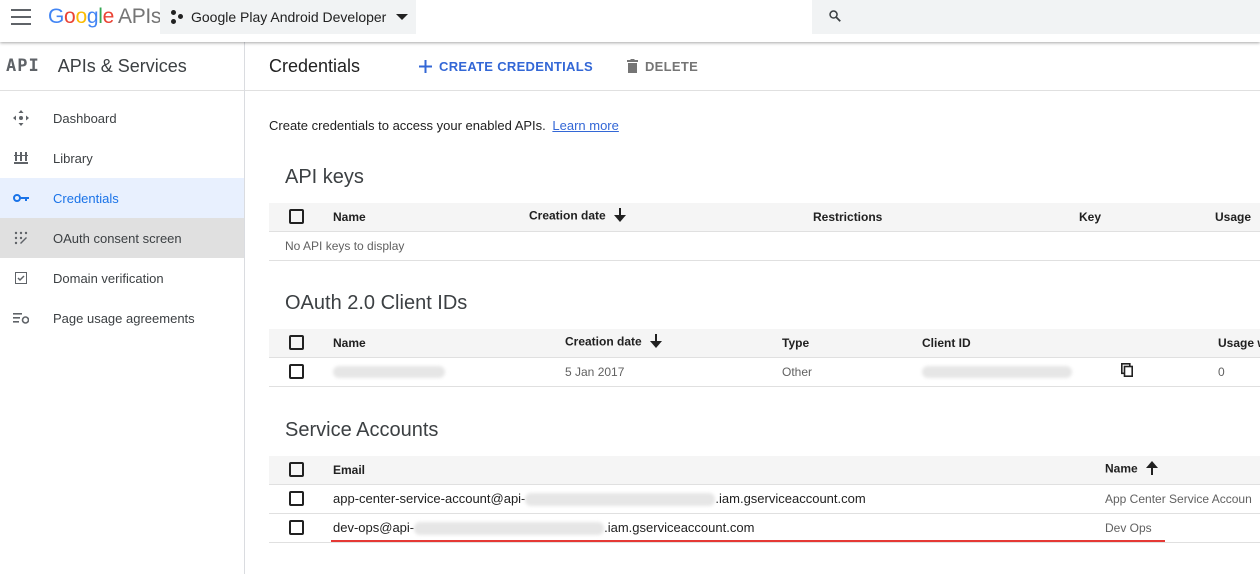 The height and width of the screenshot is (574, 1260). I want to click on logo-letter: e, so click(108, 16).